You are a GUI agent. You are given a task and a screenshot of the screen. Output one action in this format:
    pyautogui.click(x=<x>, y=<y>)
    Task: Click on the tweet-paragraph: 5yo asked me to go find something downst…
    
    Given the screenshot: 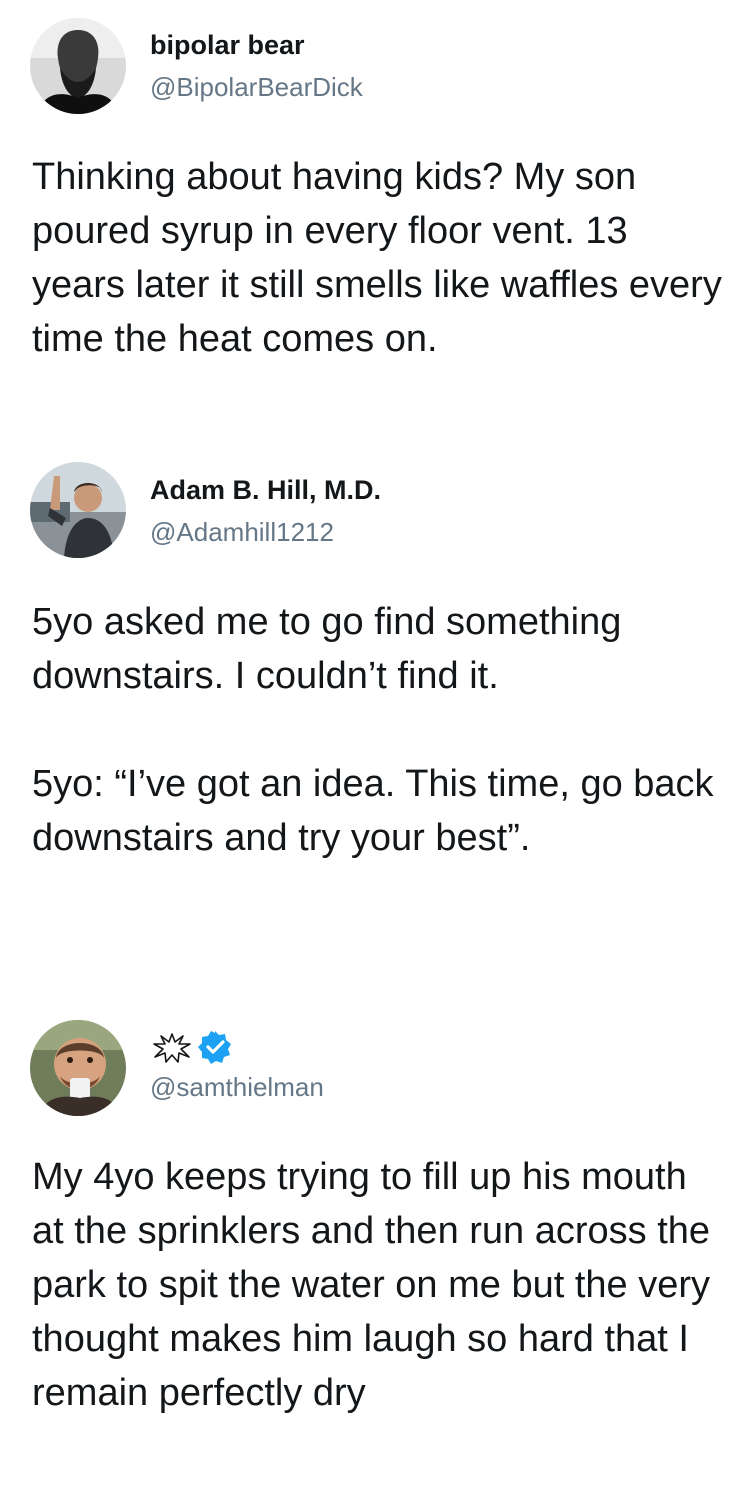 What is the action you would take?
    pyautogui.click(x=327, y=649)
    